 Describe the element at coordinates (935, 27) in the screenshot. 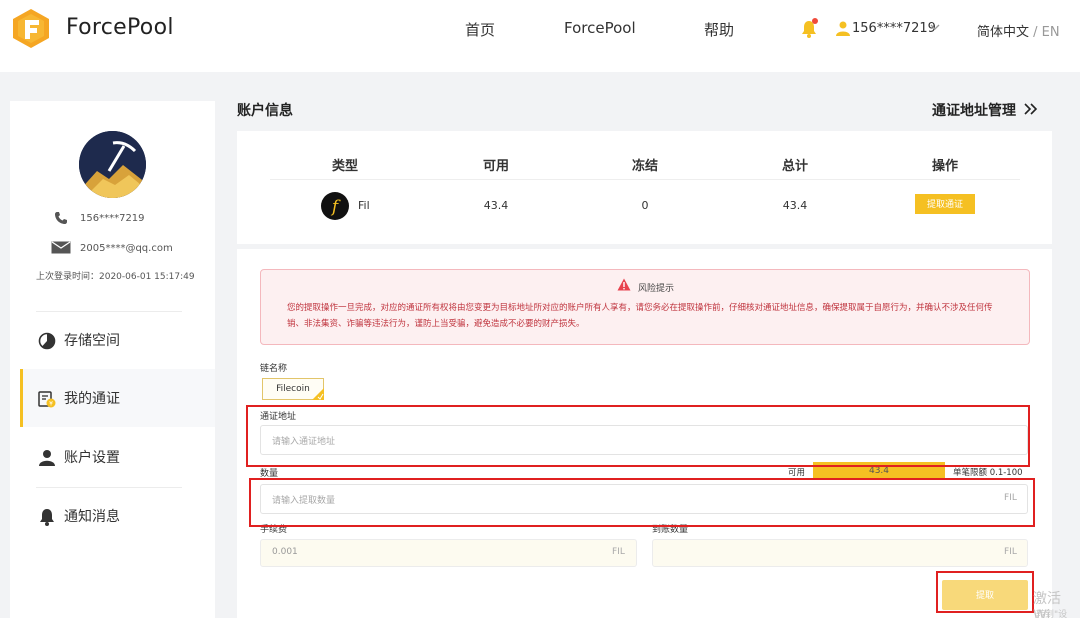

I see `chevron-down-icon` at that location.